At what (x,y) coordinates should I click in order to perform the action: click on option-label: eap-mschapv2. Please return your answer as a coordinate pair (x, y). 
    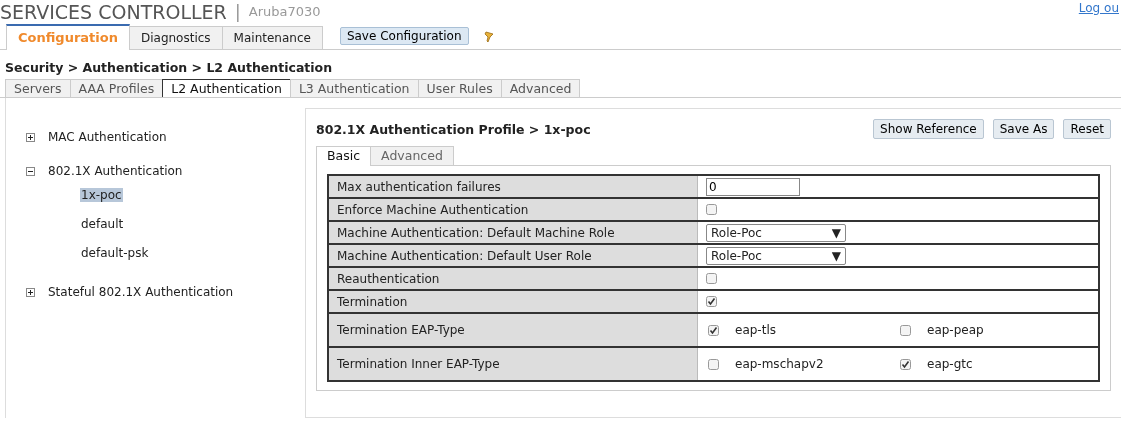
    Looking at the image, I should click on (779, 364).